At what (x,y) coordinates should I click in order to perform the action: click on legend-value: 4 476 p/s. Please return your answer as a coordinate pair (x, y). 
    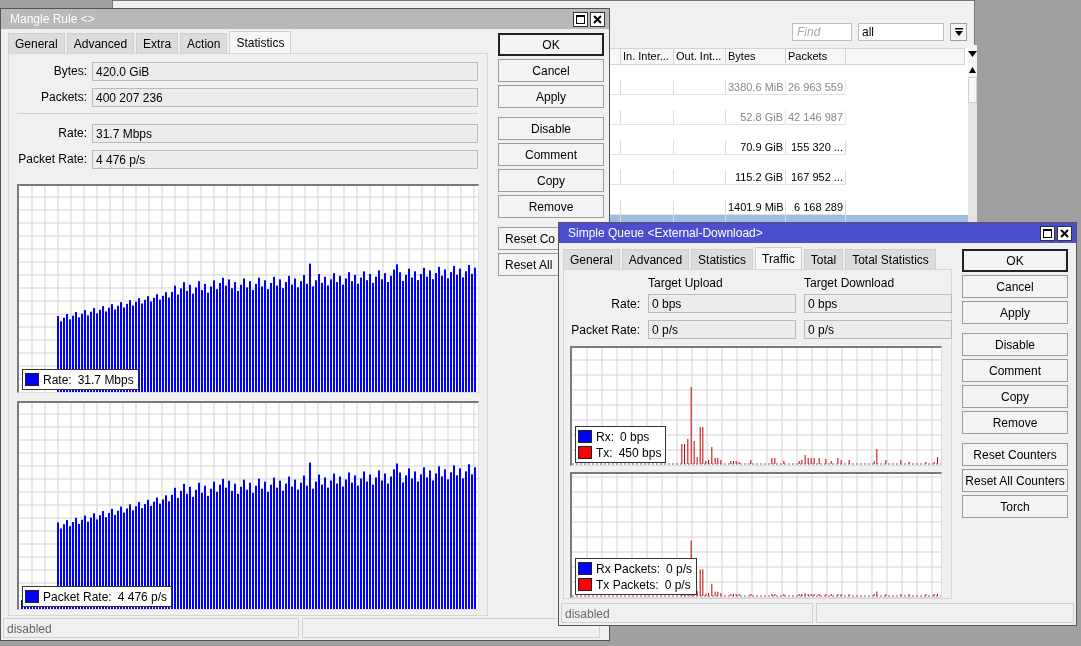
    Looking at the image, I should click on (142, 596).